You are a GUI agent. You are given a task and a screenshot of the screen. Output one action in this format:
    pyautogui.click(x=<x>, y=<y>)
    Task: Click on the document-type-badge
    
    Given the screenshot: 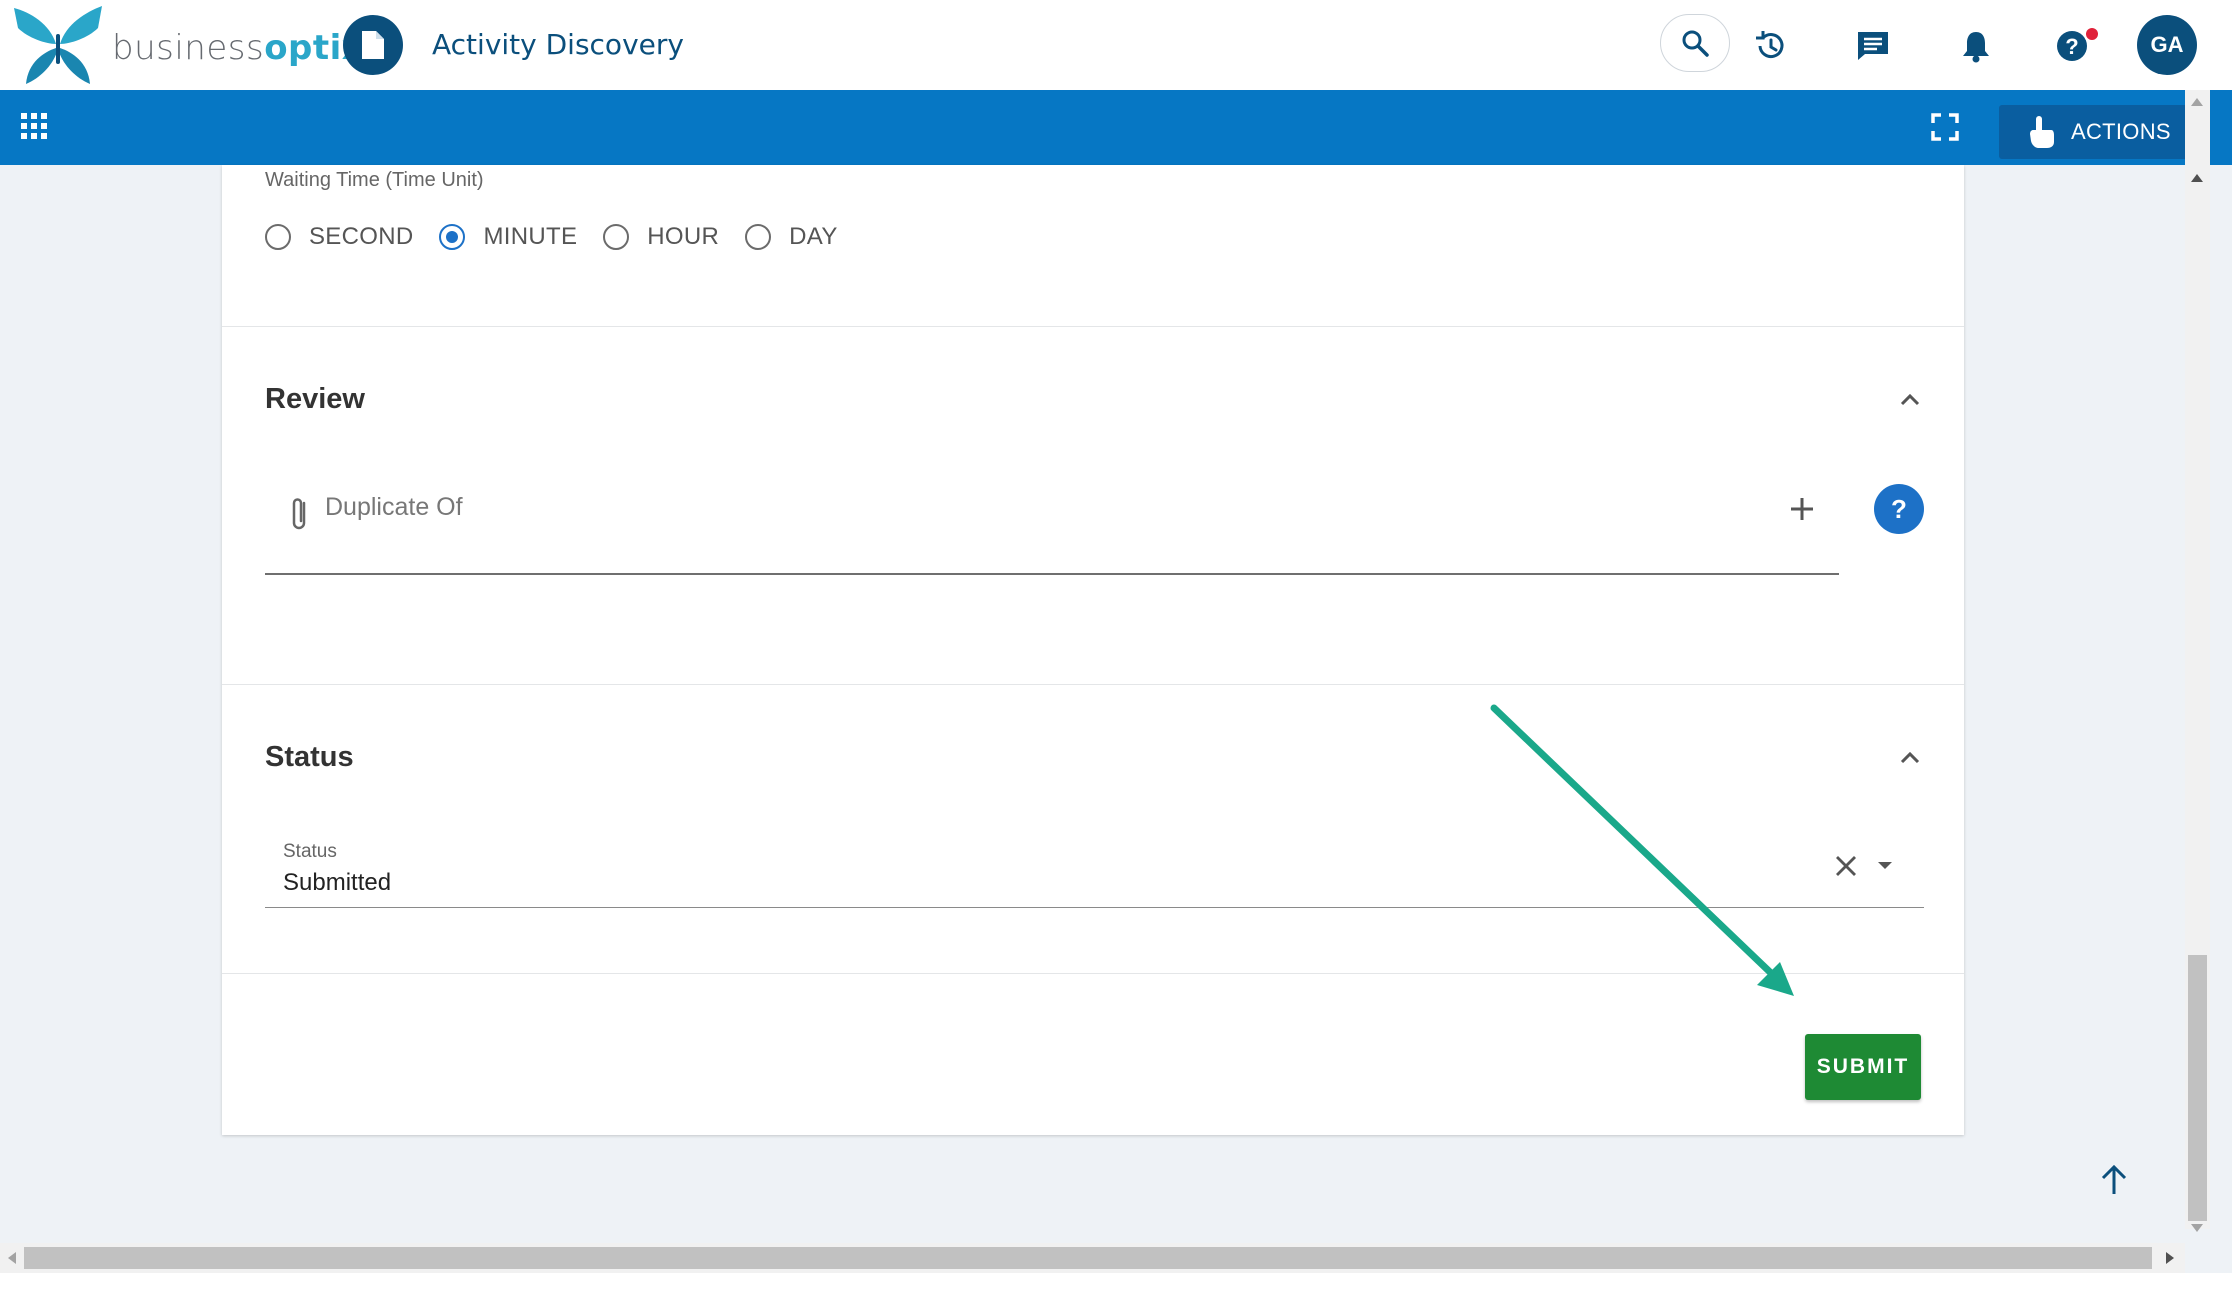 What is the action you would take?
    pyautogui.click(x=373, y=45)
    